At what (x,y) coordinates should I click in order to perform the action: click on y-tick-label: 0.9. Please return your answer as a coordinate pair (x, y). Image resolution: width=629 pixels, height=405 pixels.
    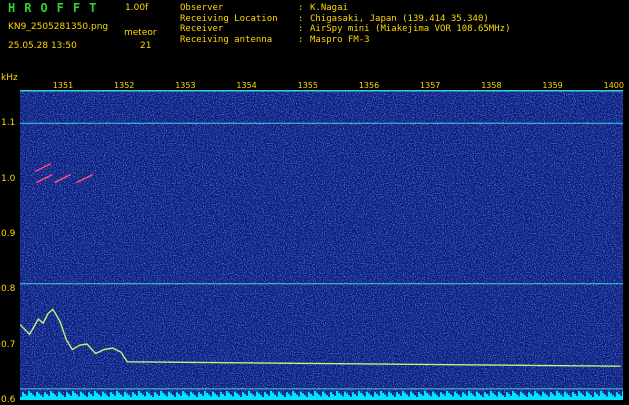
    Looking at the image, I should click on (8, 233).